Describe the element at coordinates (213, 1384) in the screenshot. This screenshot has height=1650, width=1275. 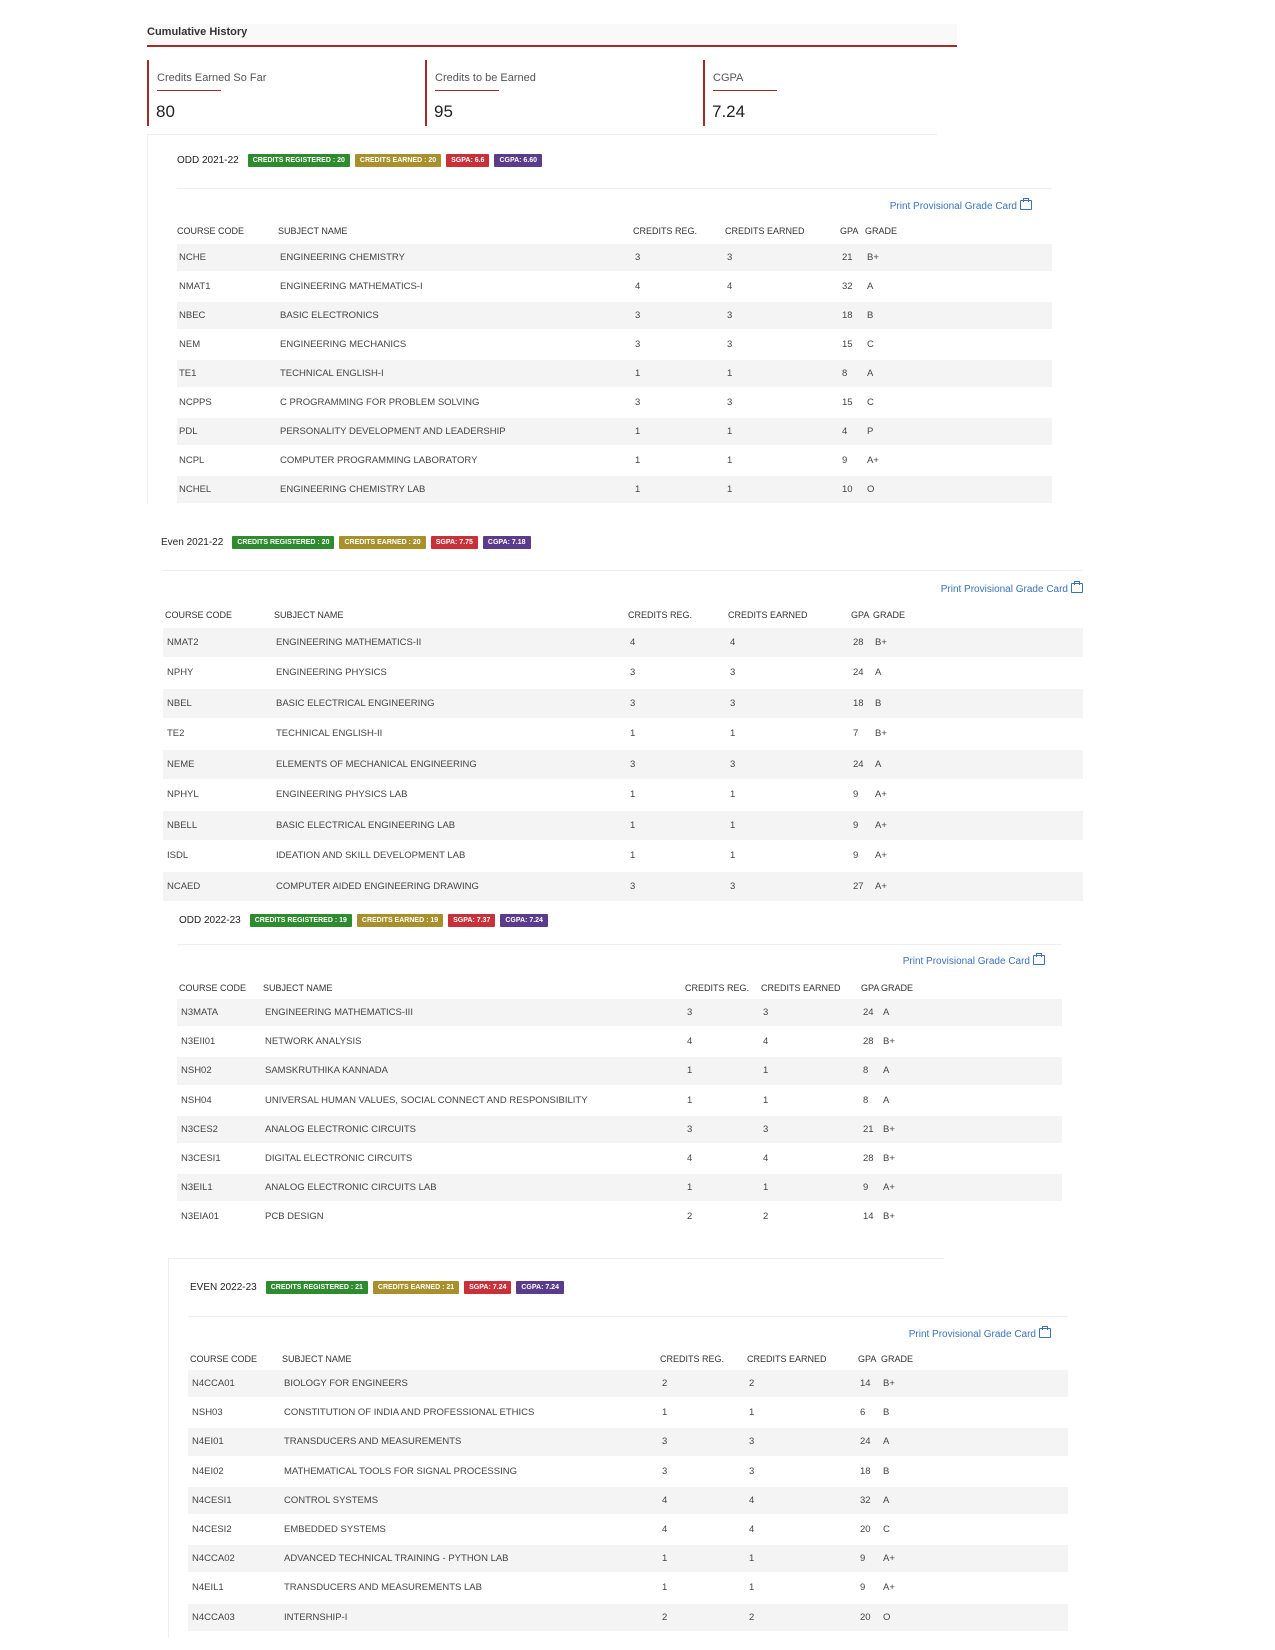
I see `cell-code: N4CCA01` at that location.